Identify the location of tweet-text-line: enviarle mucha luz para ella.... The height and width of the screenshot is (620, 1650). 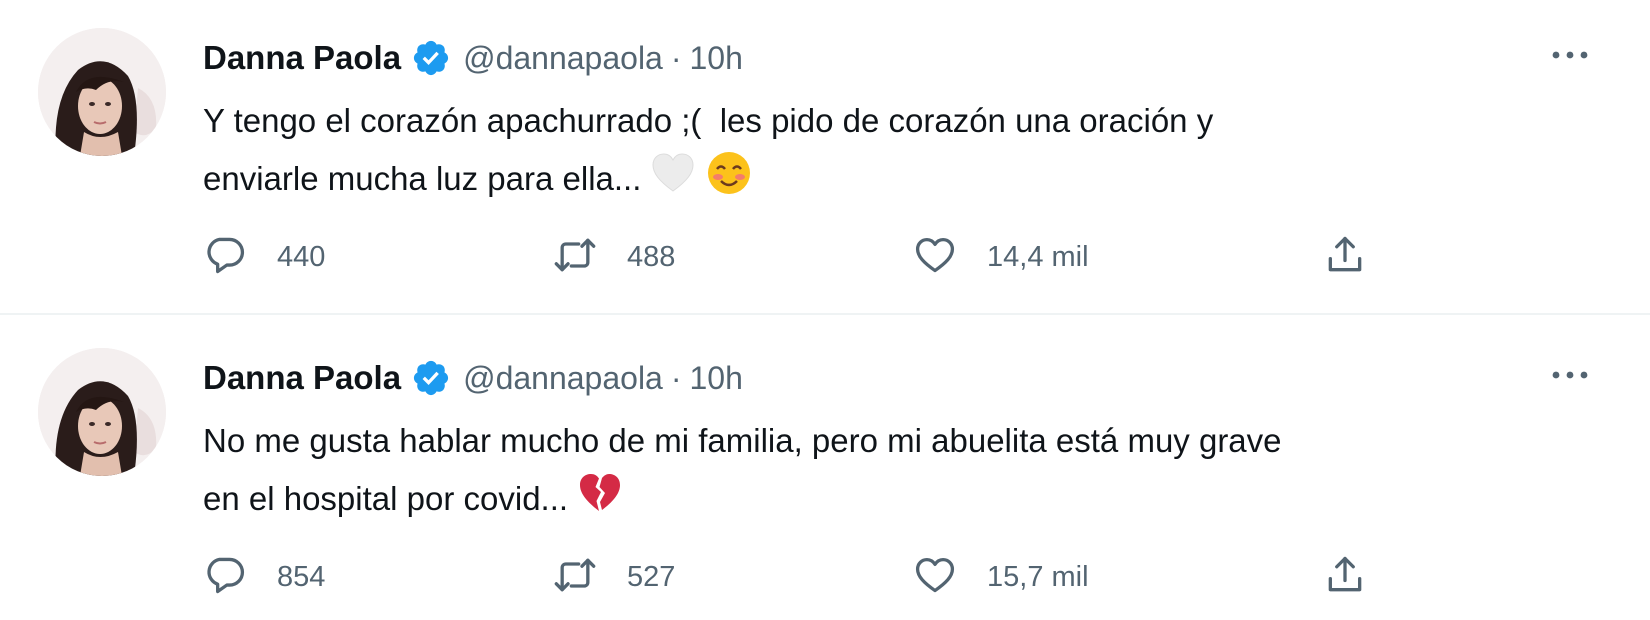
(873, 181).